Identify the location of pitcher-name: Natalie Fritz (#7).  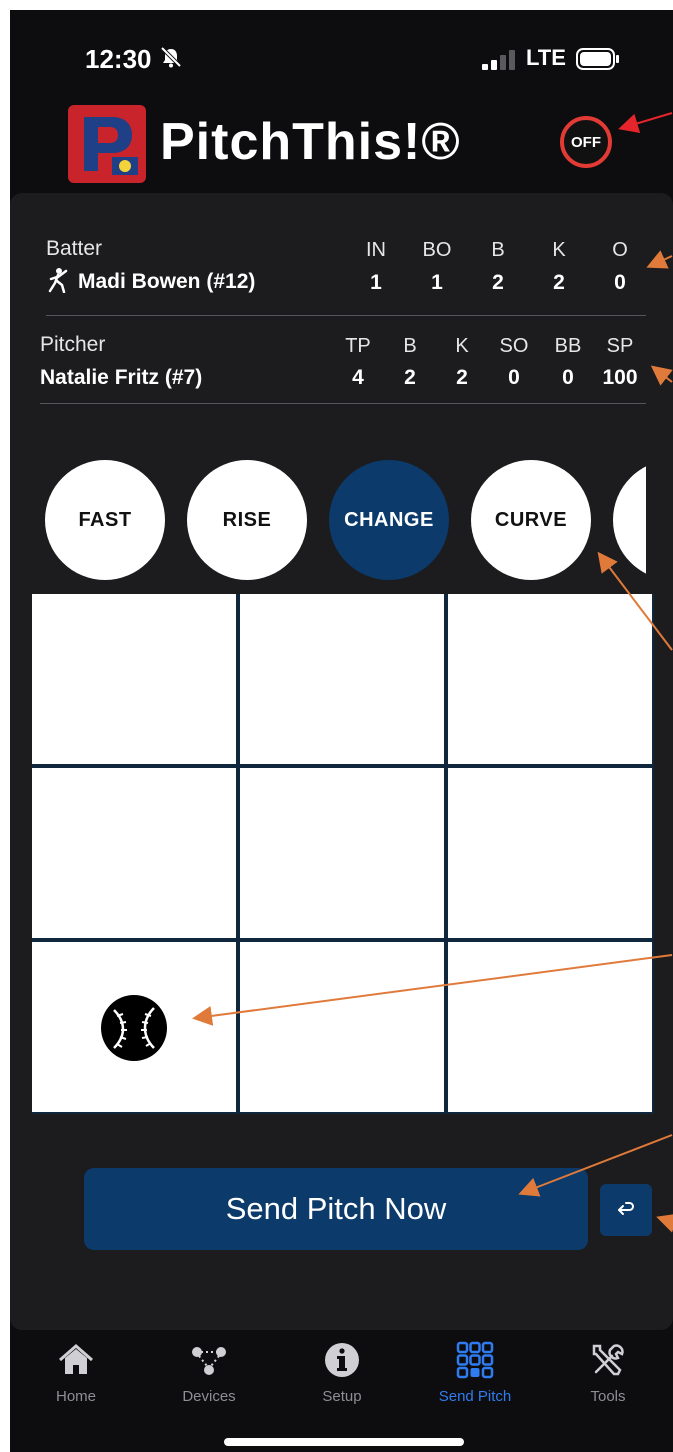
(121, 377).